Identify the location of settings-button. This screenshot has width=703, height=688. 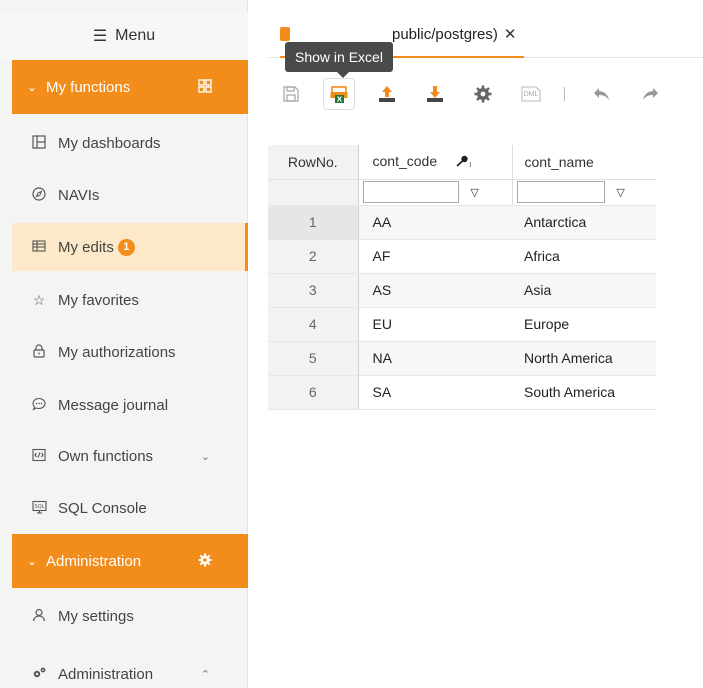
(483, 94).